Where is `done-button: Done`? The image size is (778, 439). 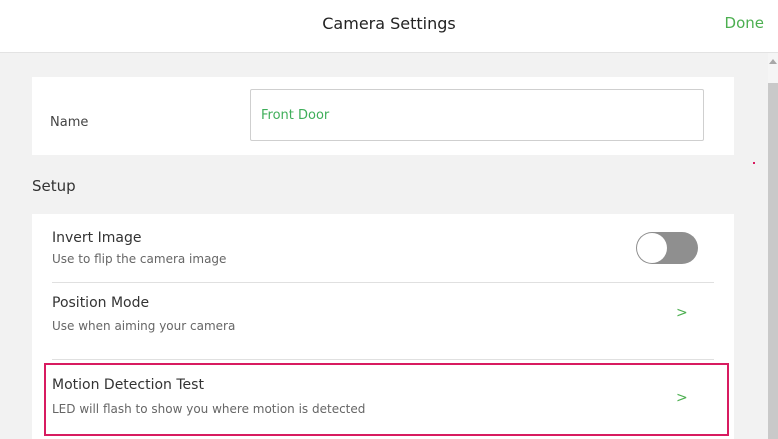
done-button: Done is located at coordinates (744, 23).